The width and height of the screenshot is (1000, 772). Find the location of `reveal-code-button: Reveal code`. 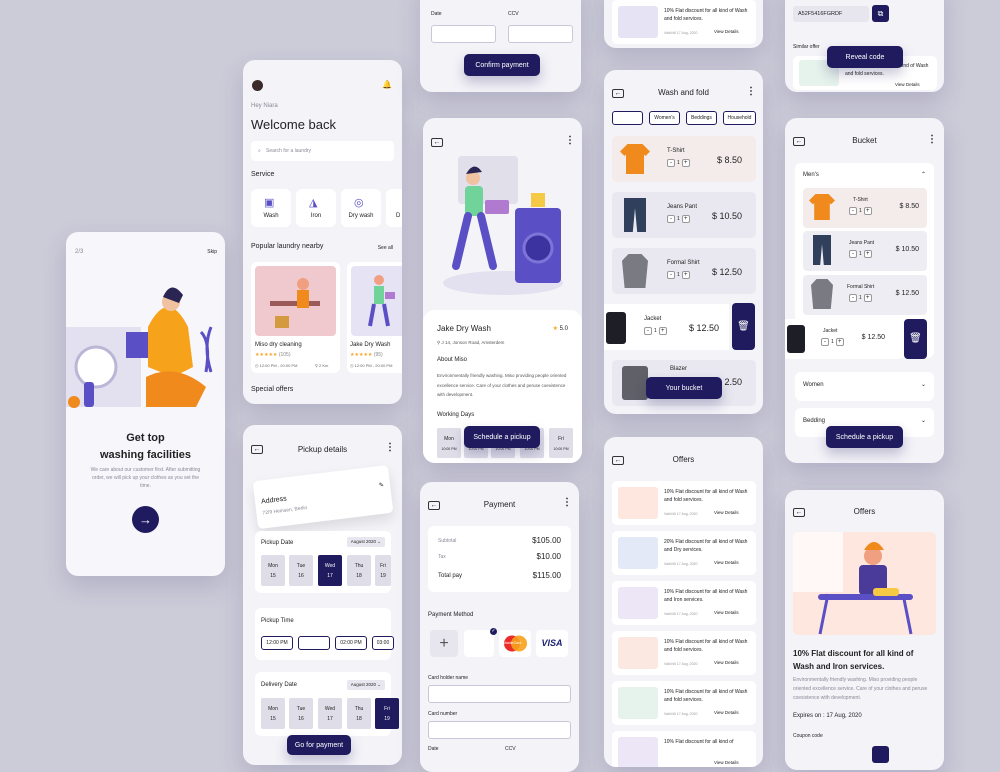

reveal-code-button: Reveal code is located at coordinates (865, 57).